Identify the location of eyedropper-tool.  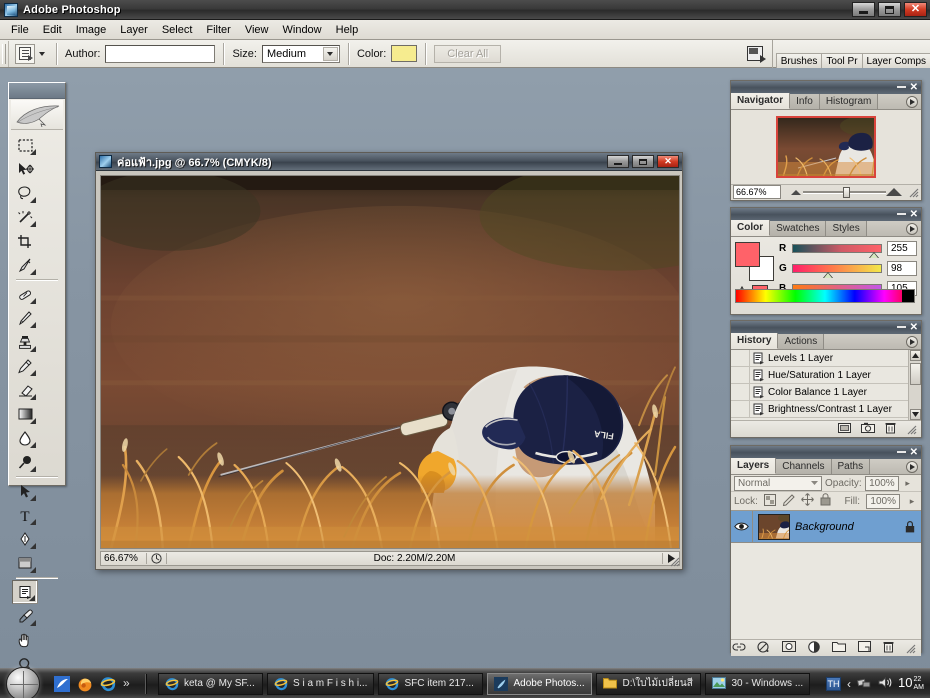
(25, 616).